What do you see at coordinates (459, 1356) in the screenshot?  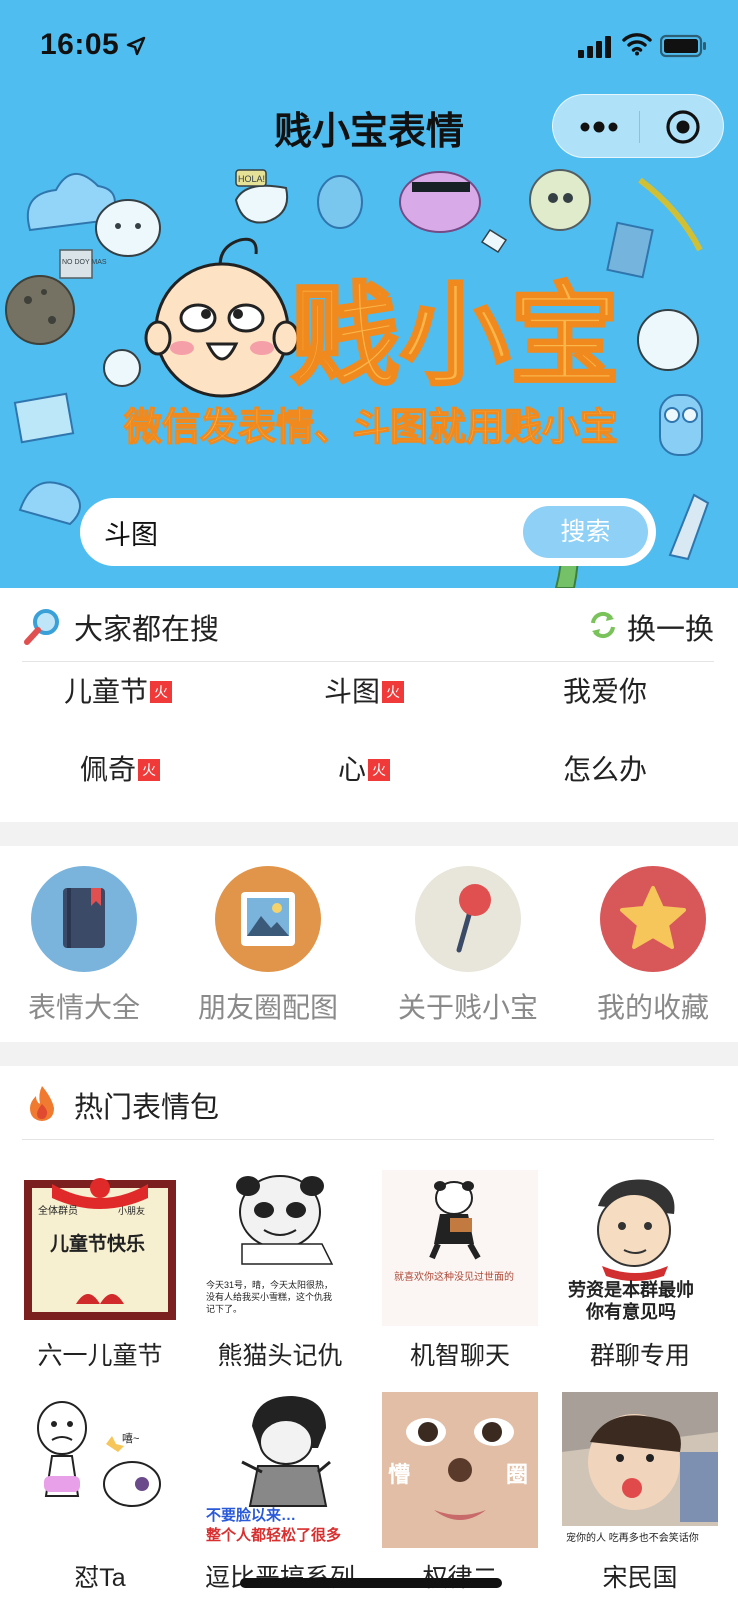 I see `pack-name: 机智聊天` at bounding box center [459, 1356].